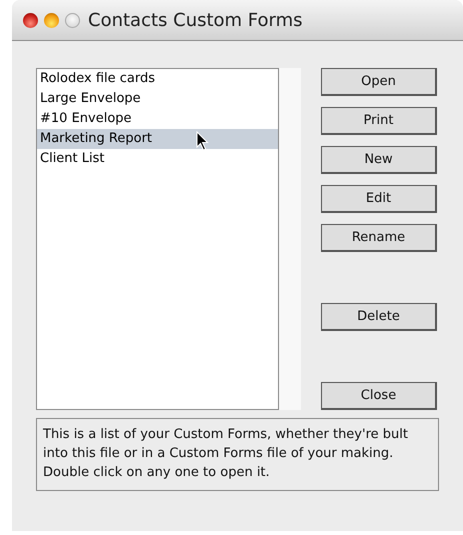 This screenshot has height=535, width=463. Describe the element at coordinates (379, 160) in the screenshot. I see `dialog-button: New` at that location.